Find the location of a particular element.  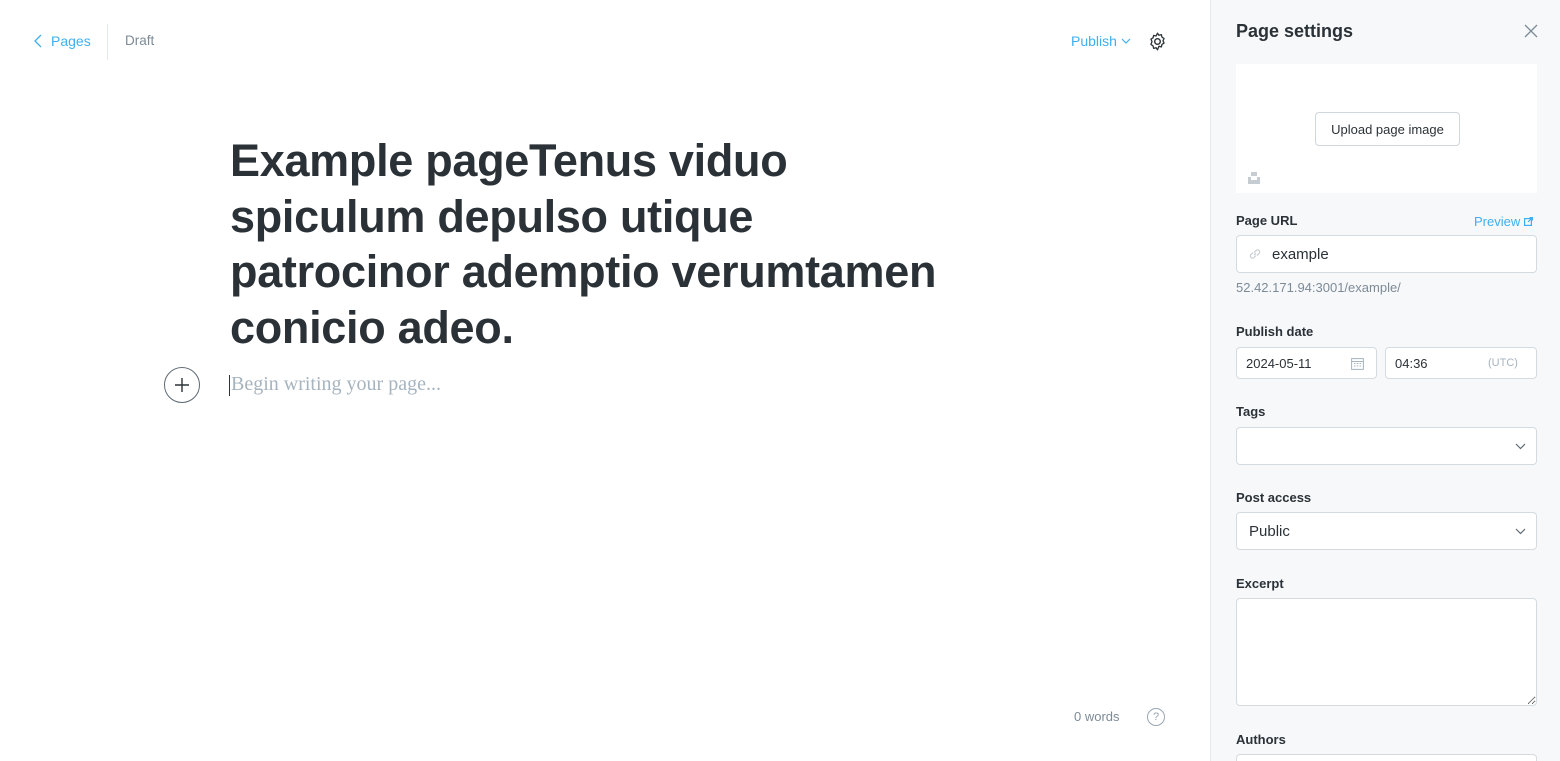

post-access-value: Public is located at coordinates (1269, 531).